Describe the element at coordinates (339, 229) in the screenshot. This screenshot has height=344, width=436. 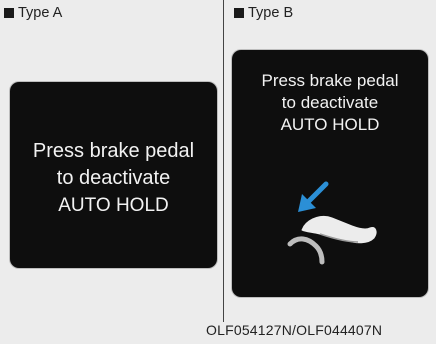
I see `foot-icon` at that location.